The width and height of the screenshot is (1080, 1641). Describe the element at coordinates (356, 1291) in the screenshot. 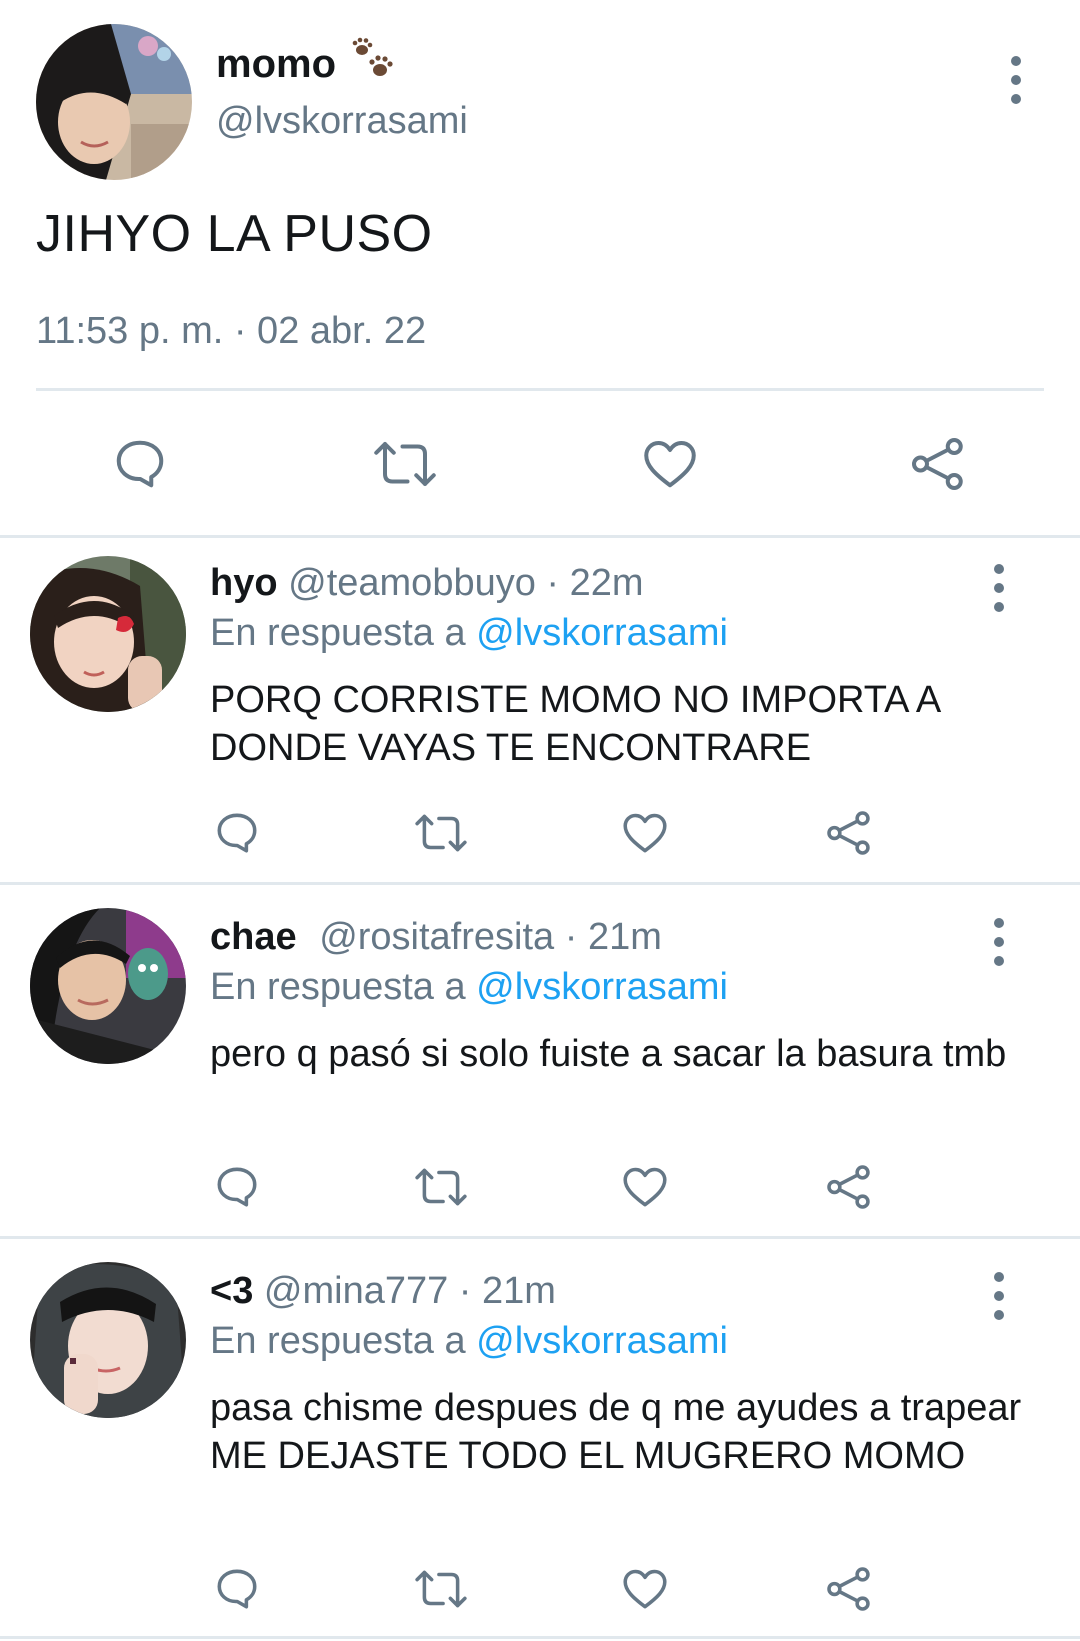

I see `reply-handle: @mina777` at that location.